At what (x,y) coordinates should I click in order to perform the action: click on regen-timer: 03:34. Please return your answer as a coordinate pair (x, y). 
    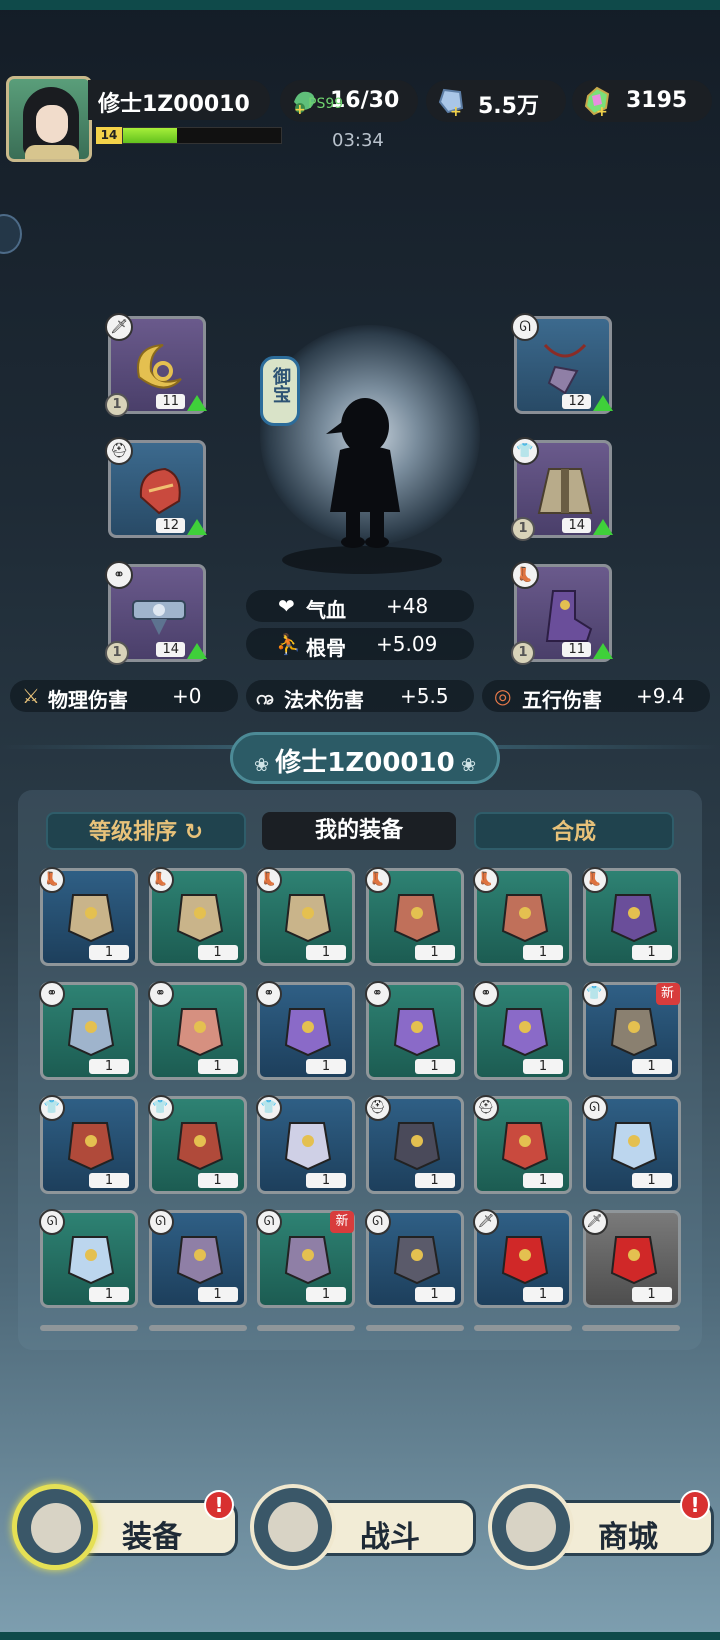
    Looking at the image, I should click on (358, 140).